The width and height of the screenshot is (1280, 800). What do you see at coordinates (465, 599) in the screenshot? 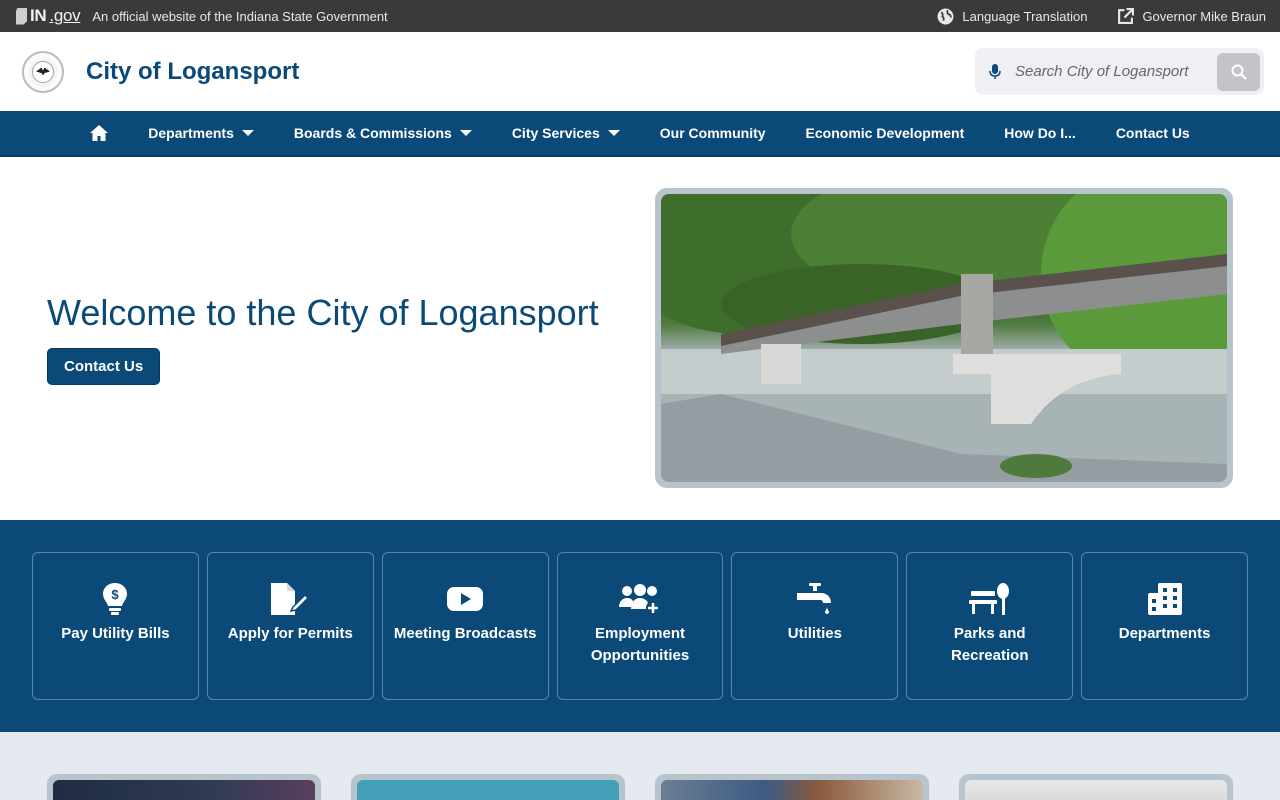
I see `youtube-icon` at bounding box center [465, 599].